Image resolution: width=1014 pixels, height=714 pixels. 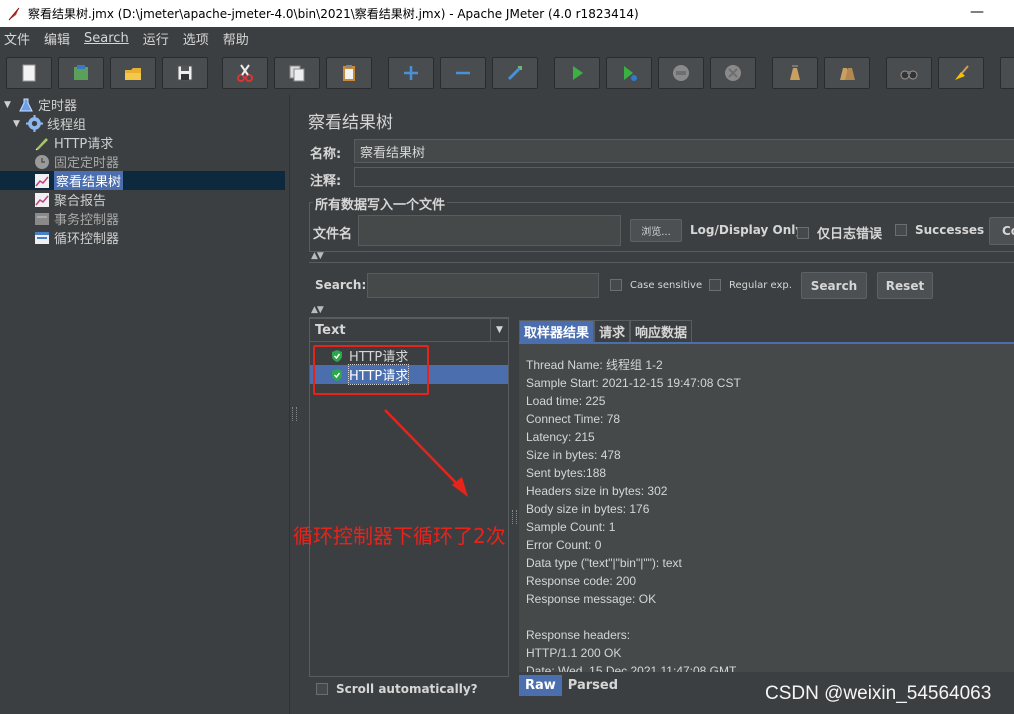 What do you see at coordinates (540, 685) in the screenshot?
I see `tab-raw: Raw` at bounding box center [540, 685].